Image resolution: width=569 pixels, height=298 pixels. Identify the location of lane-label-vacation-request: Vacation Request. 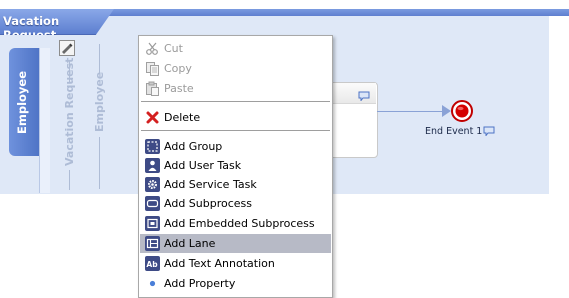
(69, 111).